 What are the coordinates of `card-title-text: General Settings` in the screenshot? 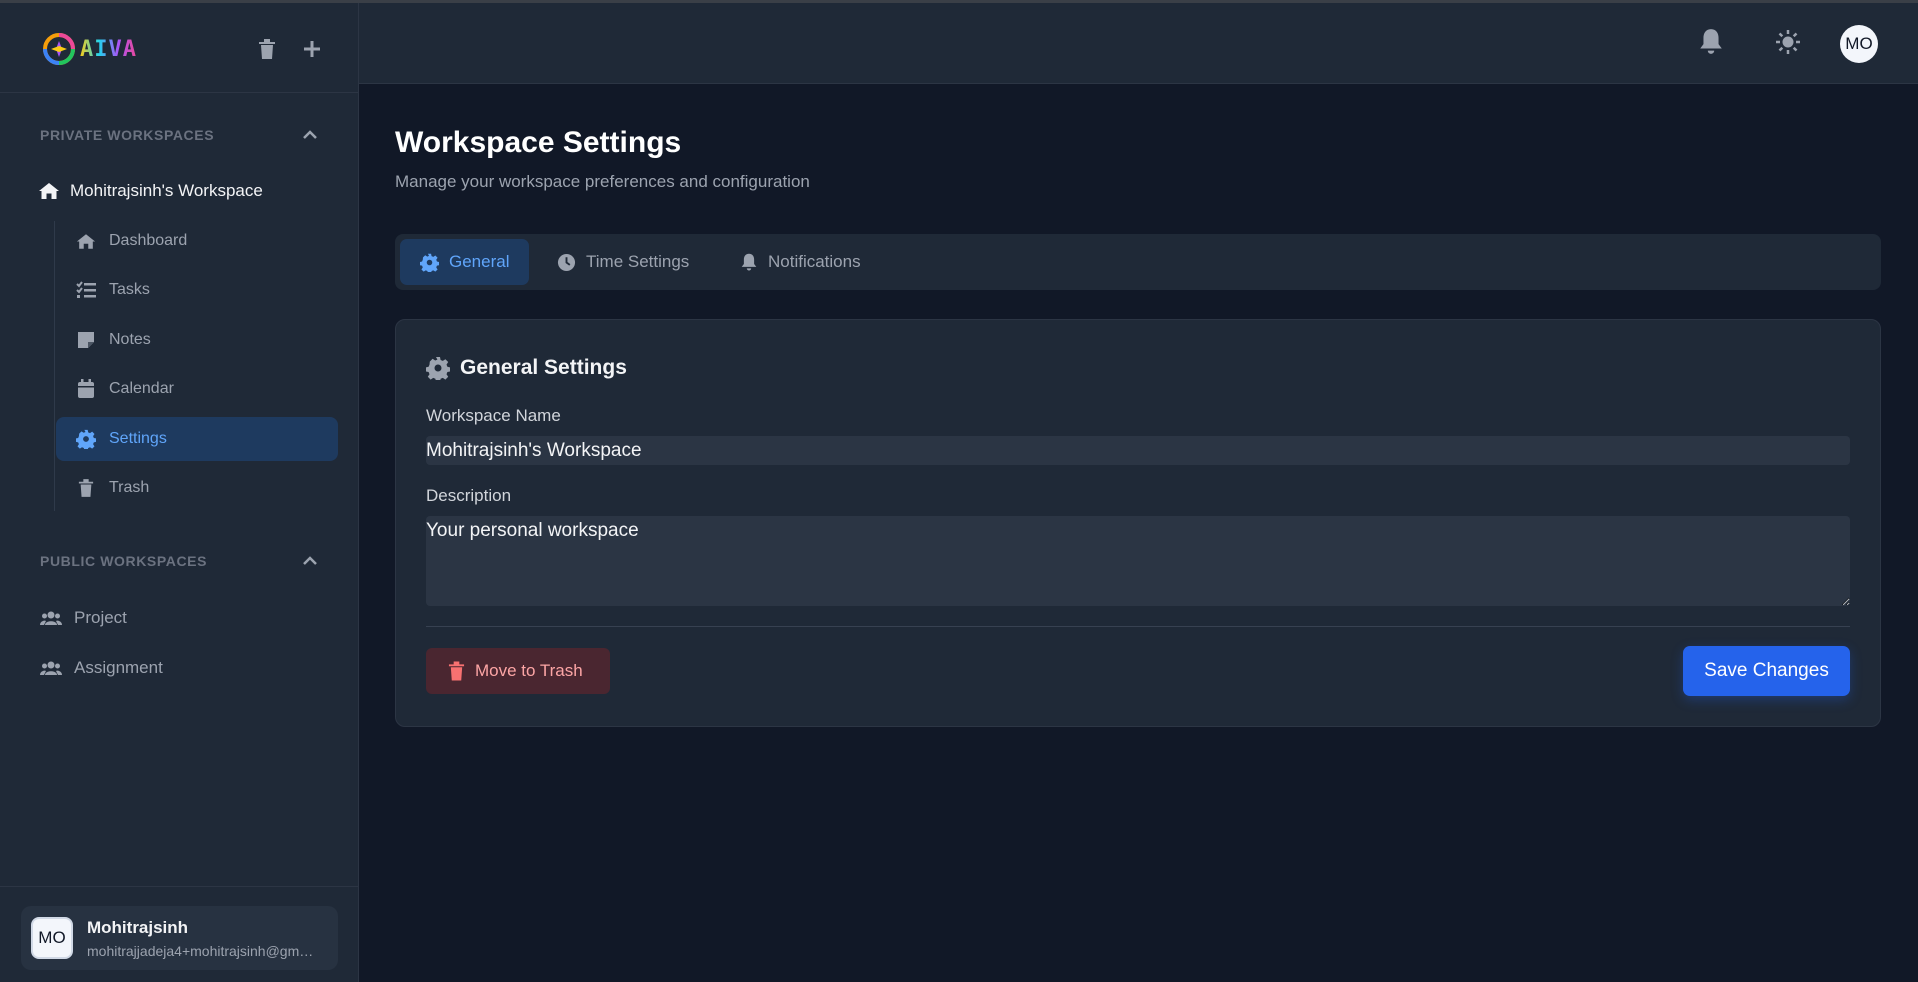 It's located at (543, 367).